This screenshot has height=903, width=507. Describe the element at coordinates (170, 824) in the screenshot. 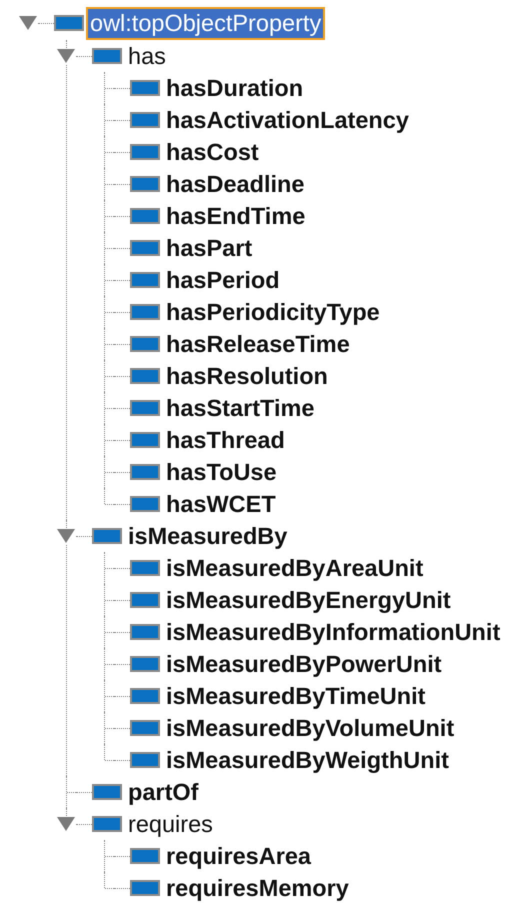

I see `tree-item: requires` at that location.